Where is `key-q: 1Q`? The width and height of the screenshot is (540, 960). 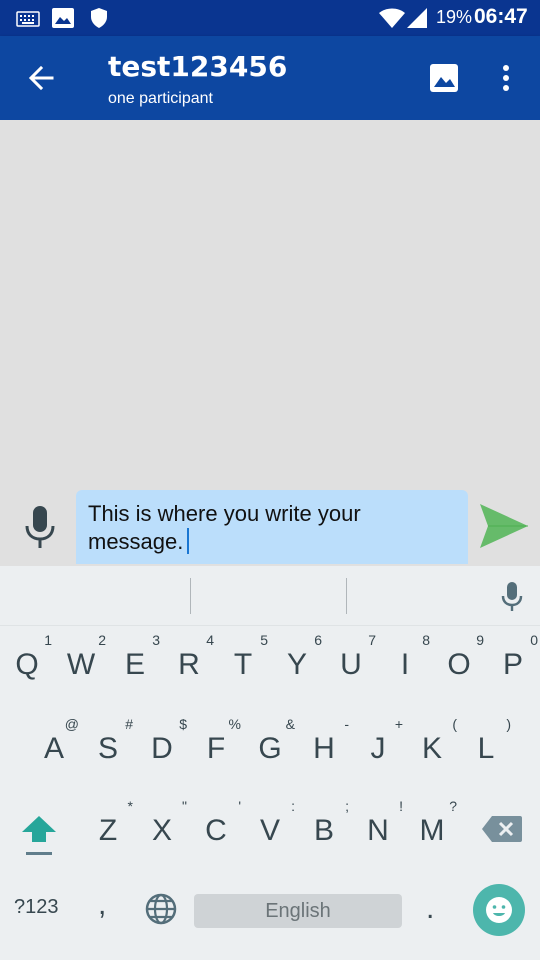 key-q: 1Q is located at coordinates (27, 666).